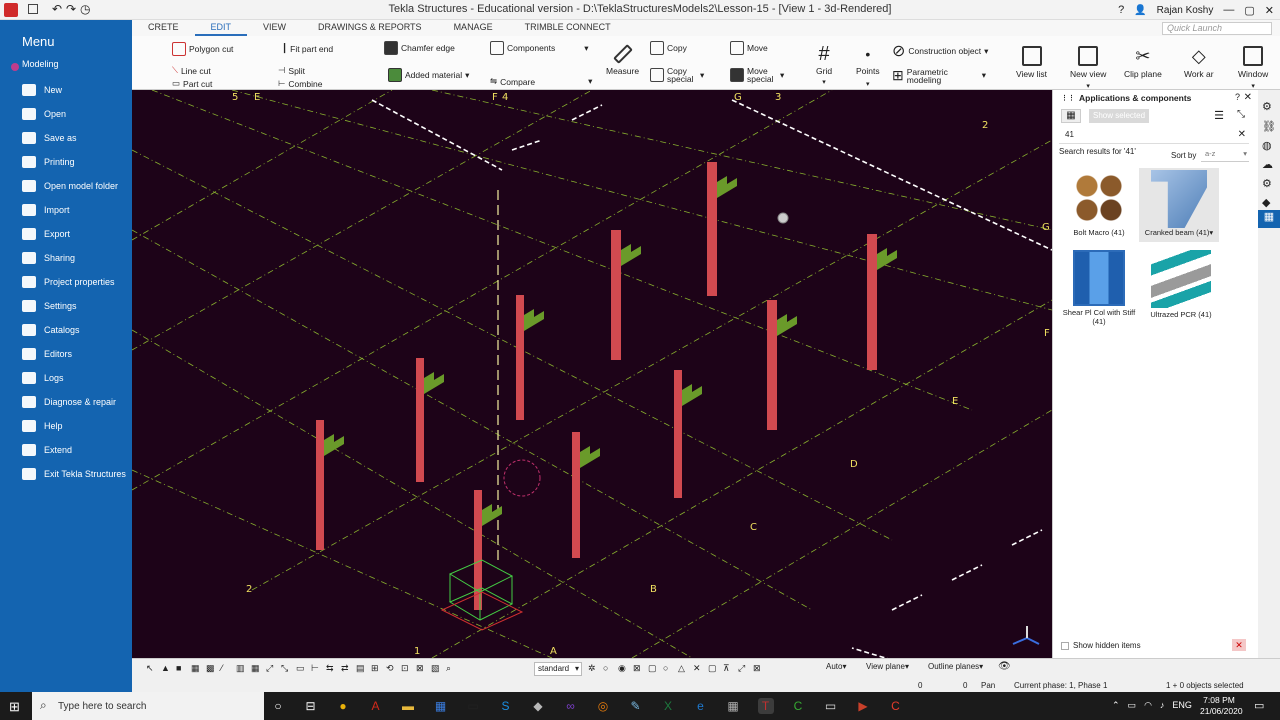 Image resolution: width=1280 pixels, height=720 pixels. I want to click on wifi-icon: ◠, so click(1148, 705).